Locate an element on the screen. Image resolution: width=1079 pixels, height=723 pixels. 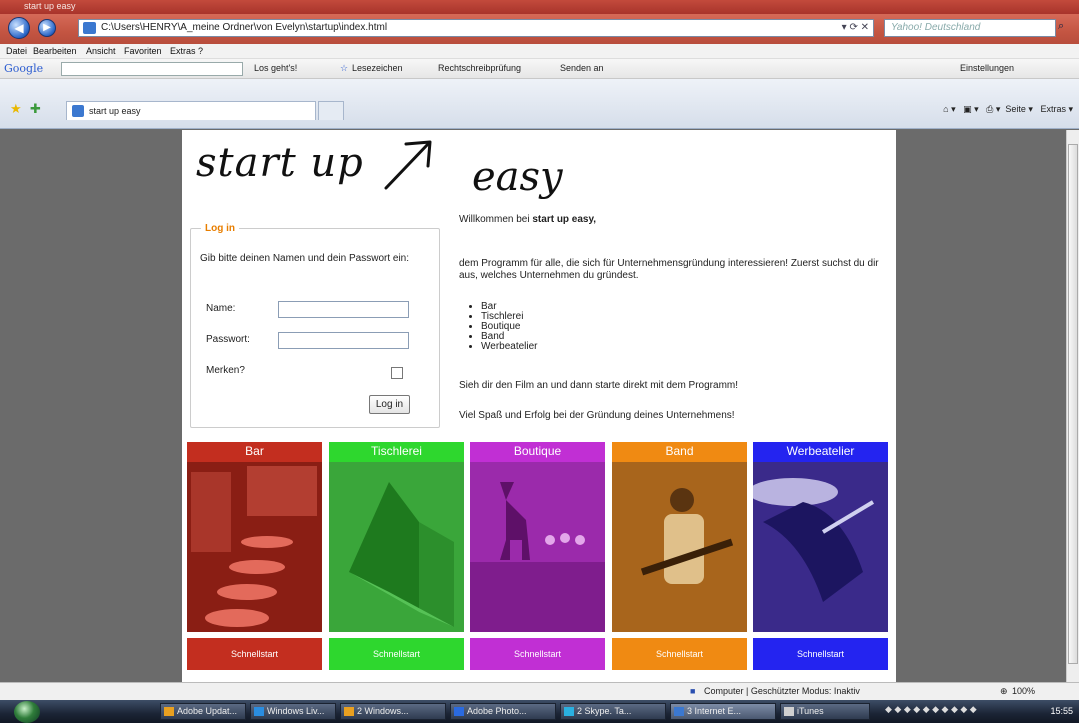
spellcheck-button: Rechtschreibprüfung is located at coordinates (479, 68).